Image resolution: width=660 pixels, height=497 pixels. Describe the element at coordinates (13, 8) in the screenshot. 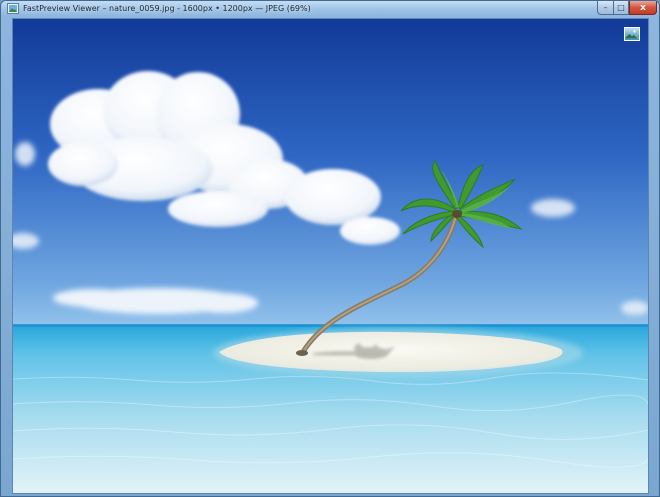

I see `app-picture-icon` at that location.